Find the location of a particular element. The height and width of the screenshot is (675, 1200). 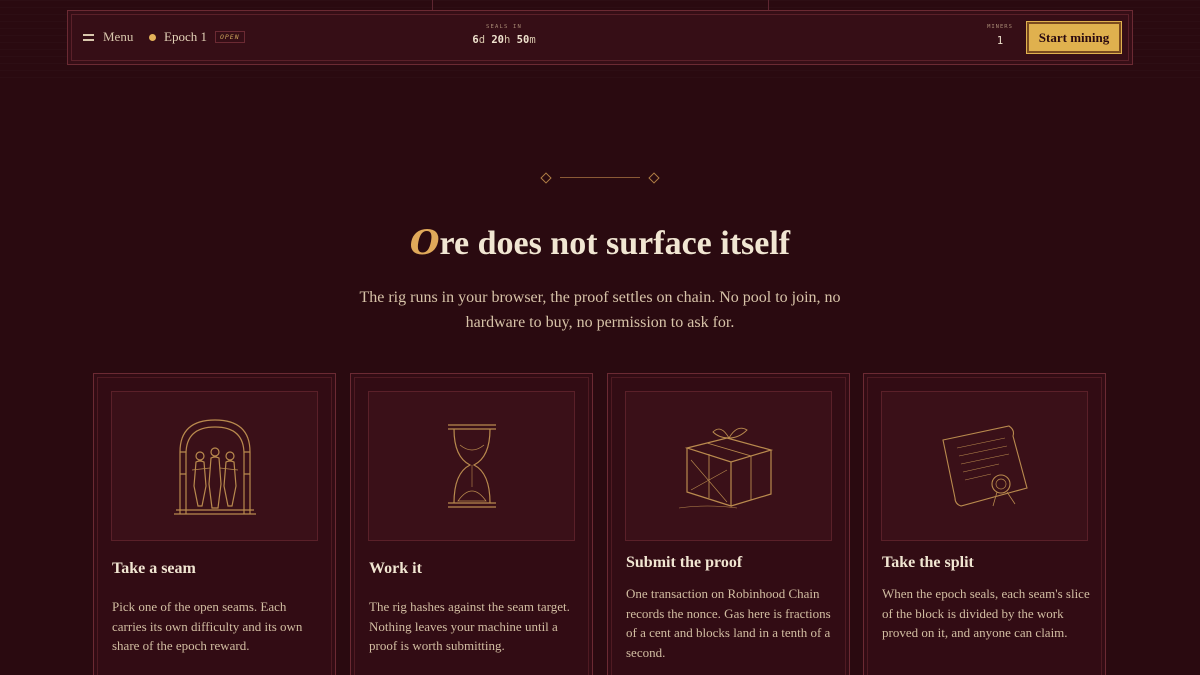

epoch-status-dot-icon is located at coordinates (152, 37).